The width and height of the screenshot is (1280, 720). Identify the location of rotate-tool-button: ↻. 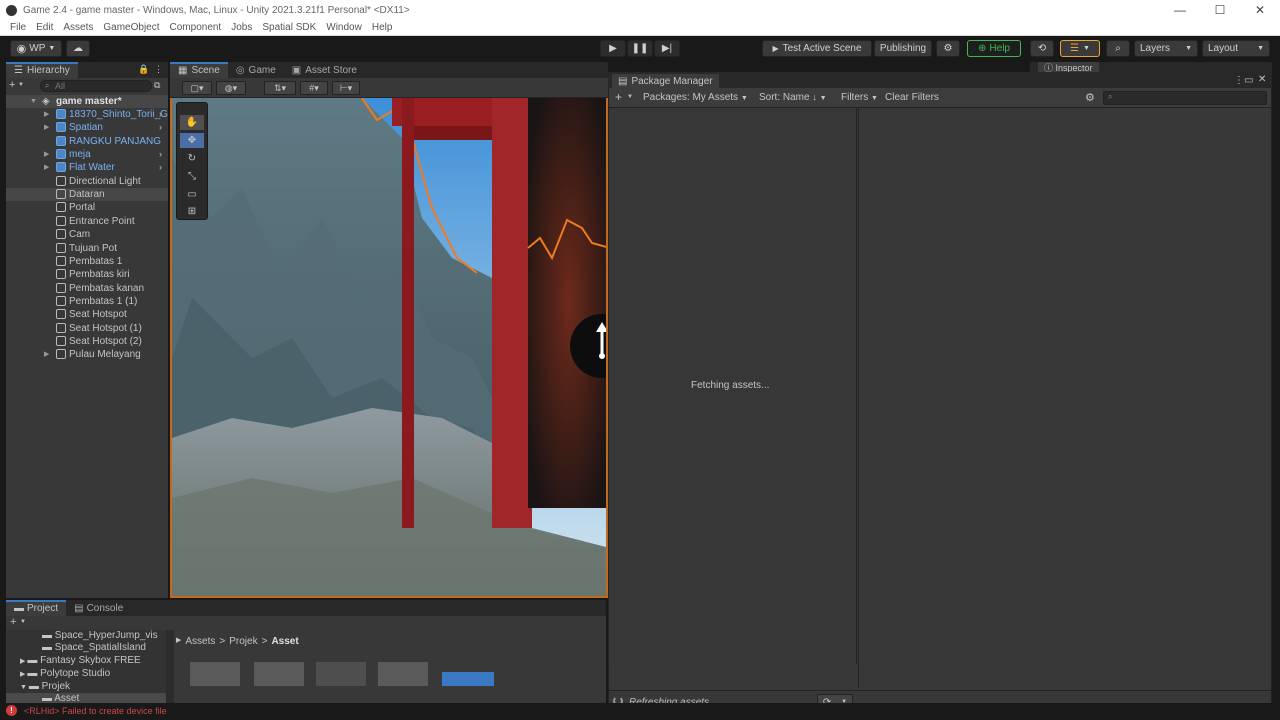
(192, 158).